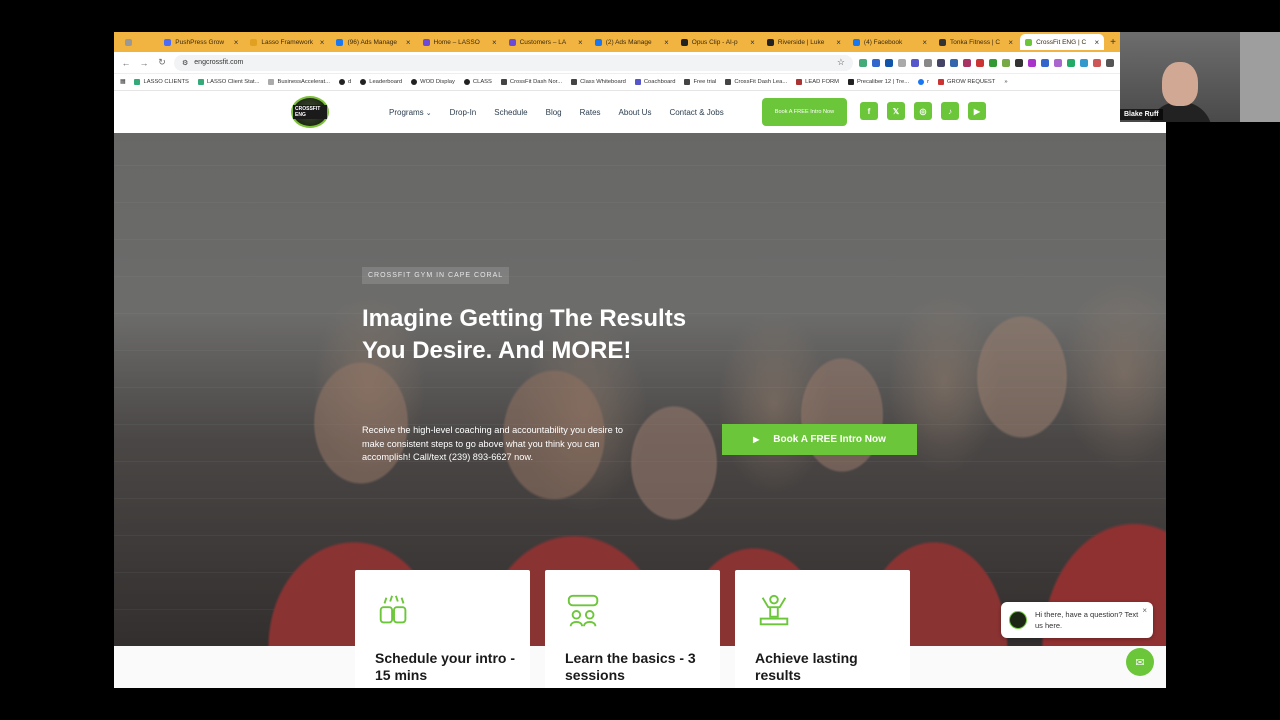 The width and height of the screenshot is (1280, 720). Describe the element at coordinates (819, 439) in the screenshot. I see `book-intro-hero-button: ▶ Book A FREE Intro Now` at that location.